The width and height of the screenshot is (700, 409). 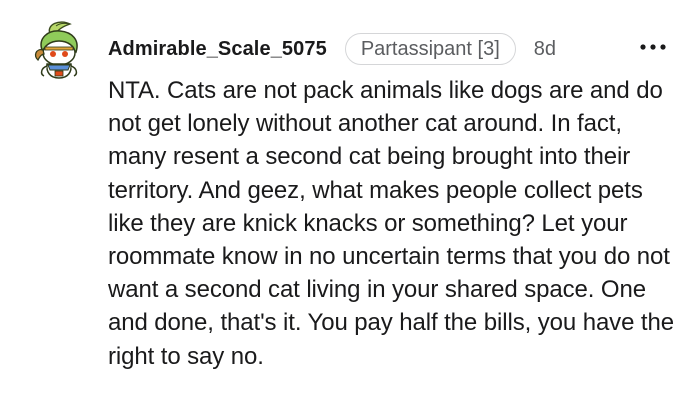 What do you see at coordinates (56, 50) in the screenshot?
I see `snoo-avatar-icon` at bounding box center [56, 50].